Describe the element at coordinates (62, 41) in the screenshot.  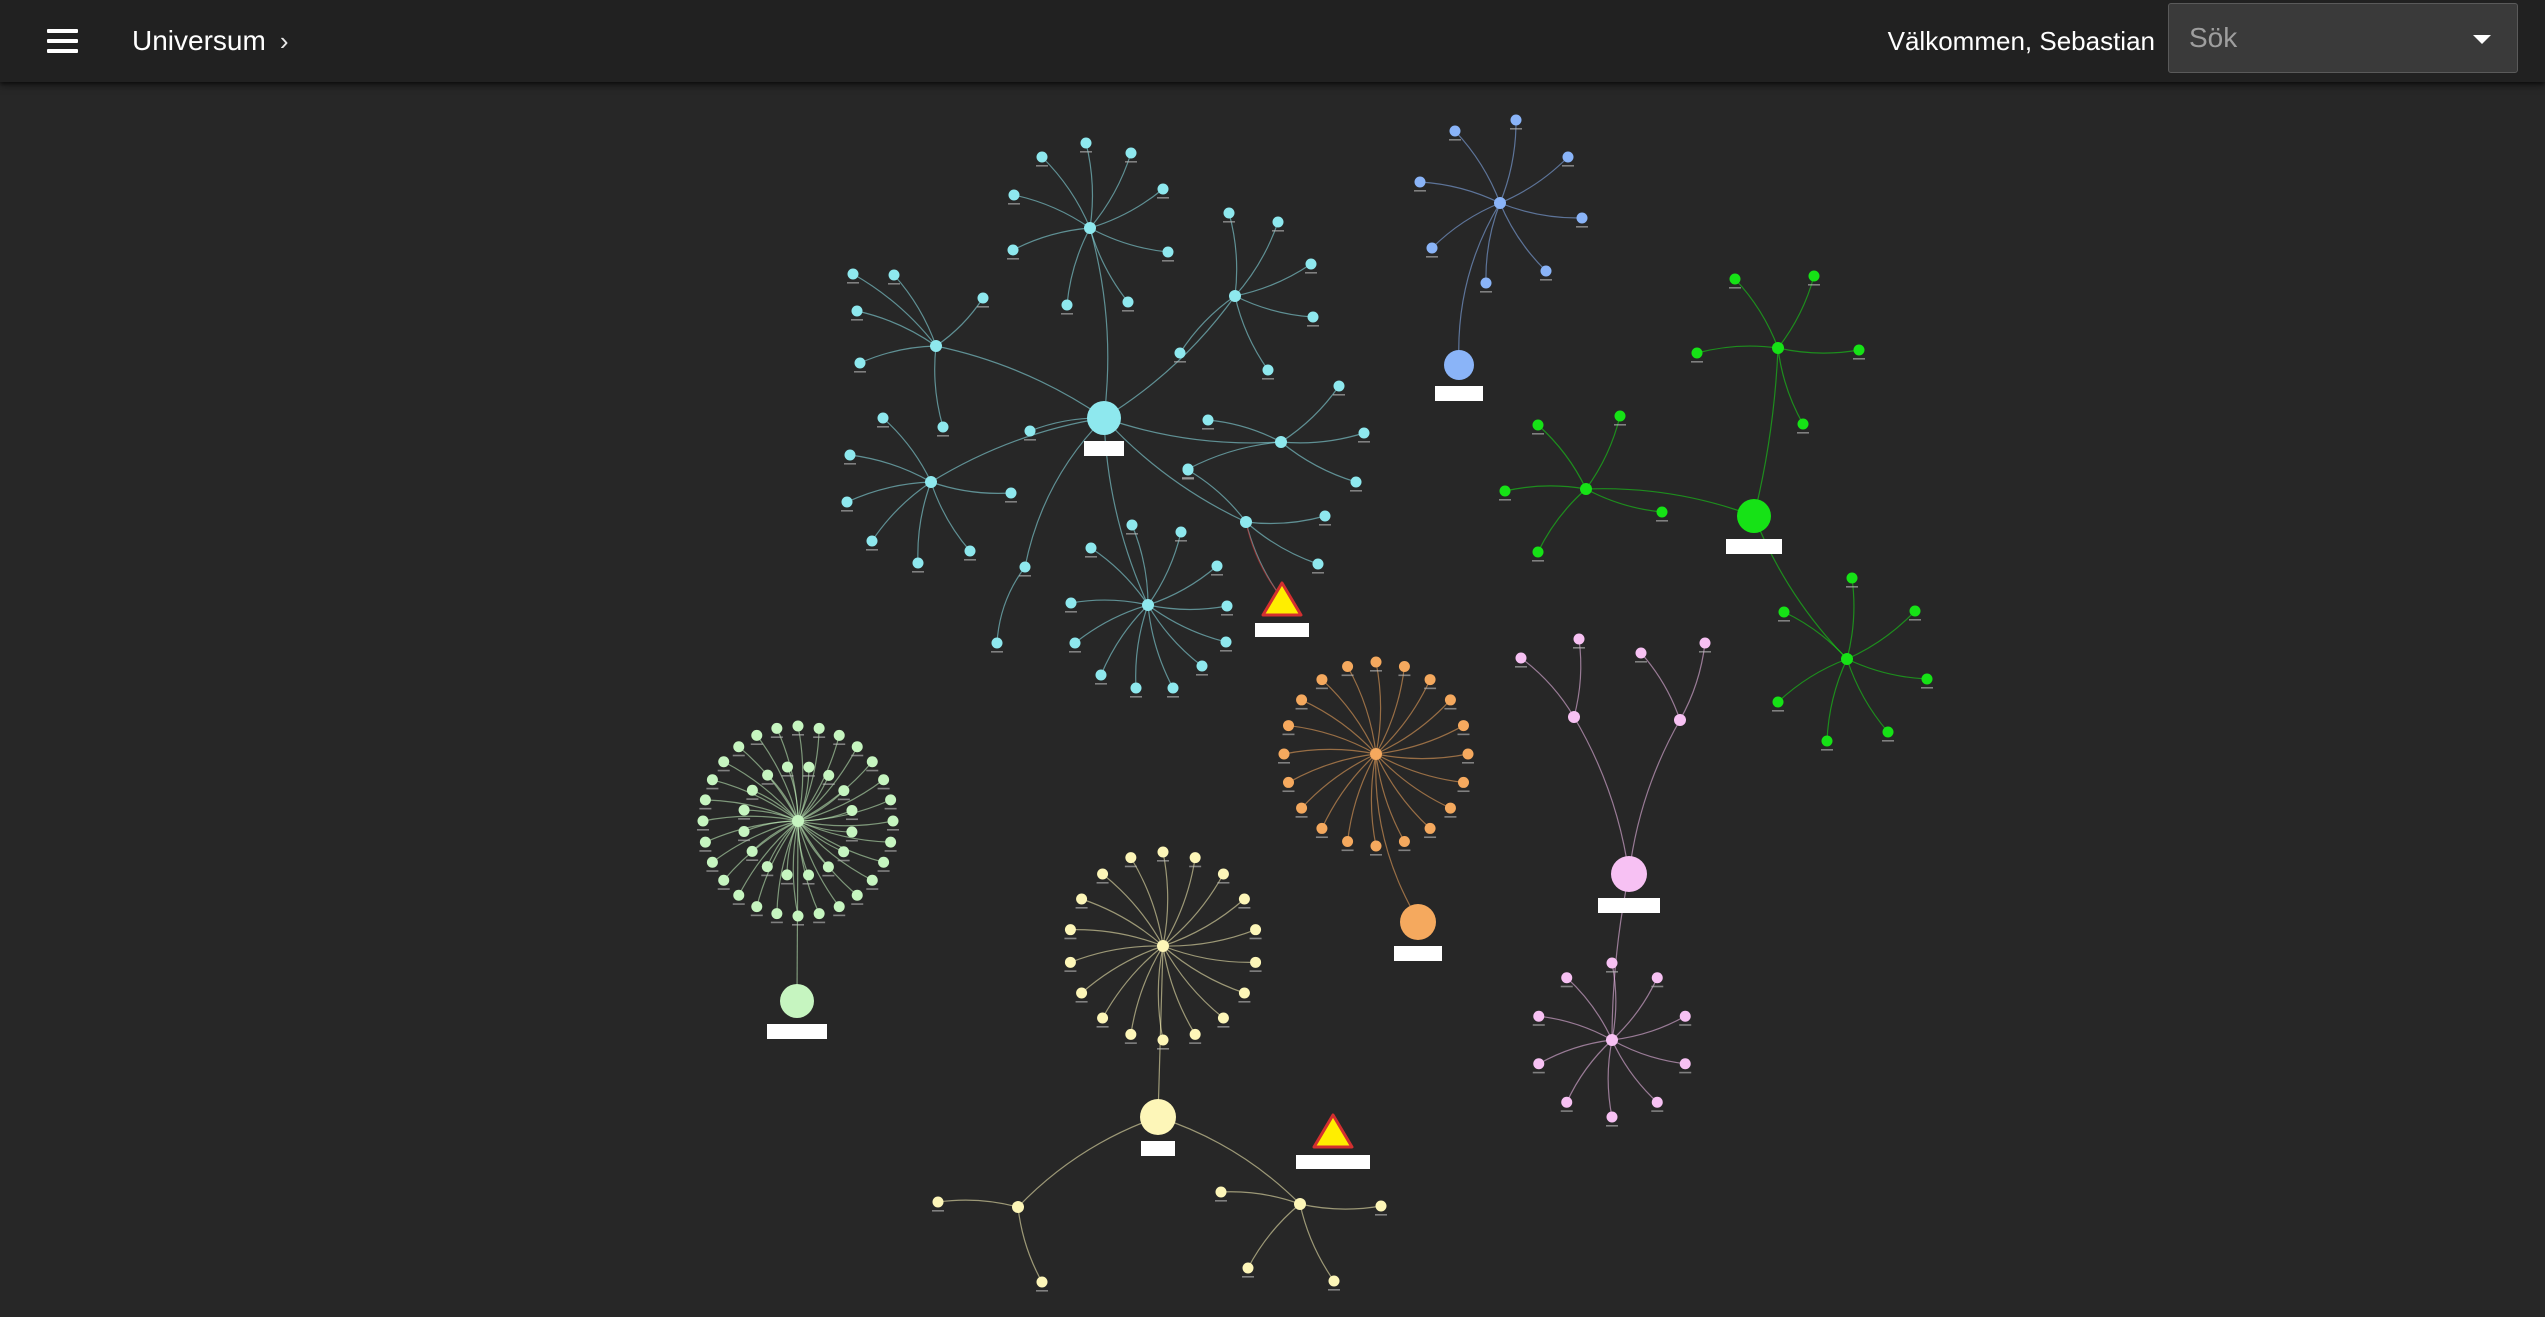
I see `menu-icon` at that location.